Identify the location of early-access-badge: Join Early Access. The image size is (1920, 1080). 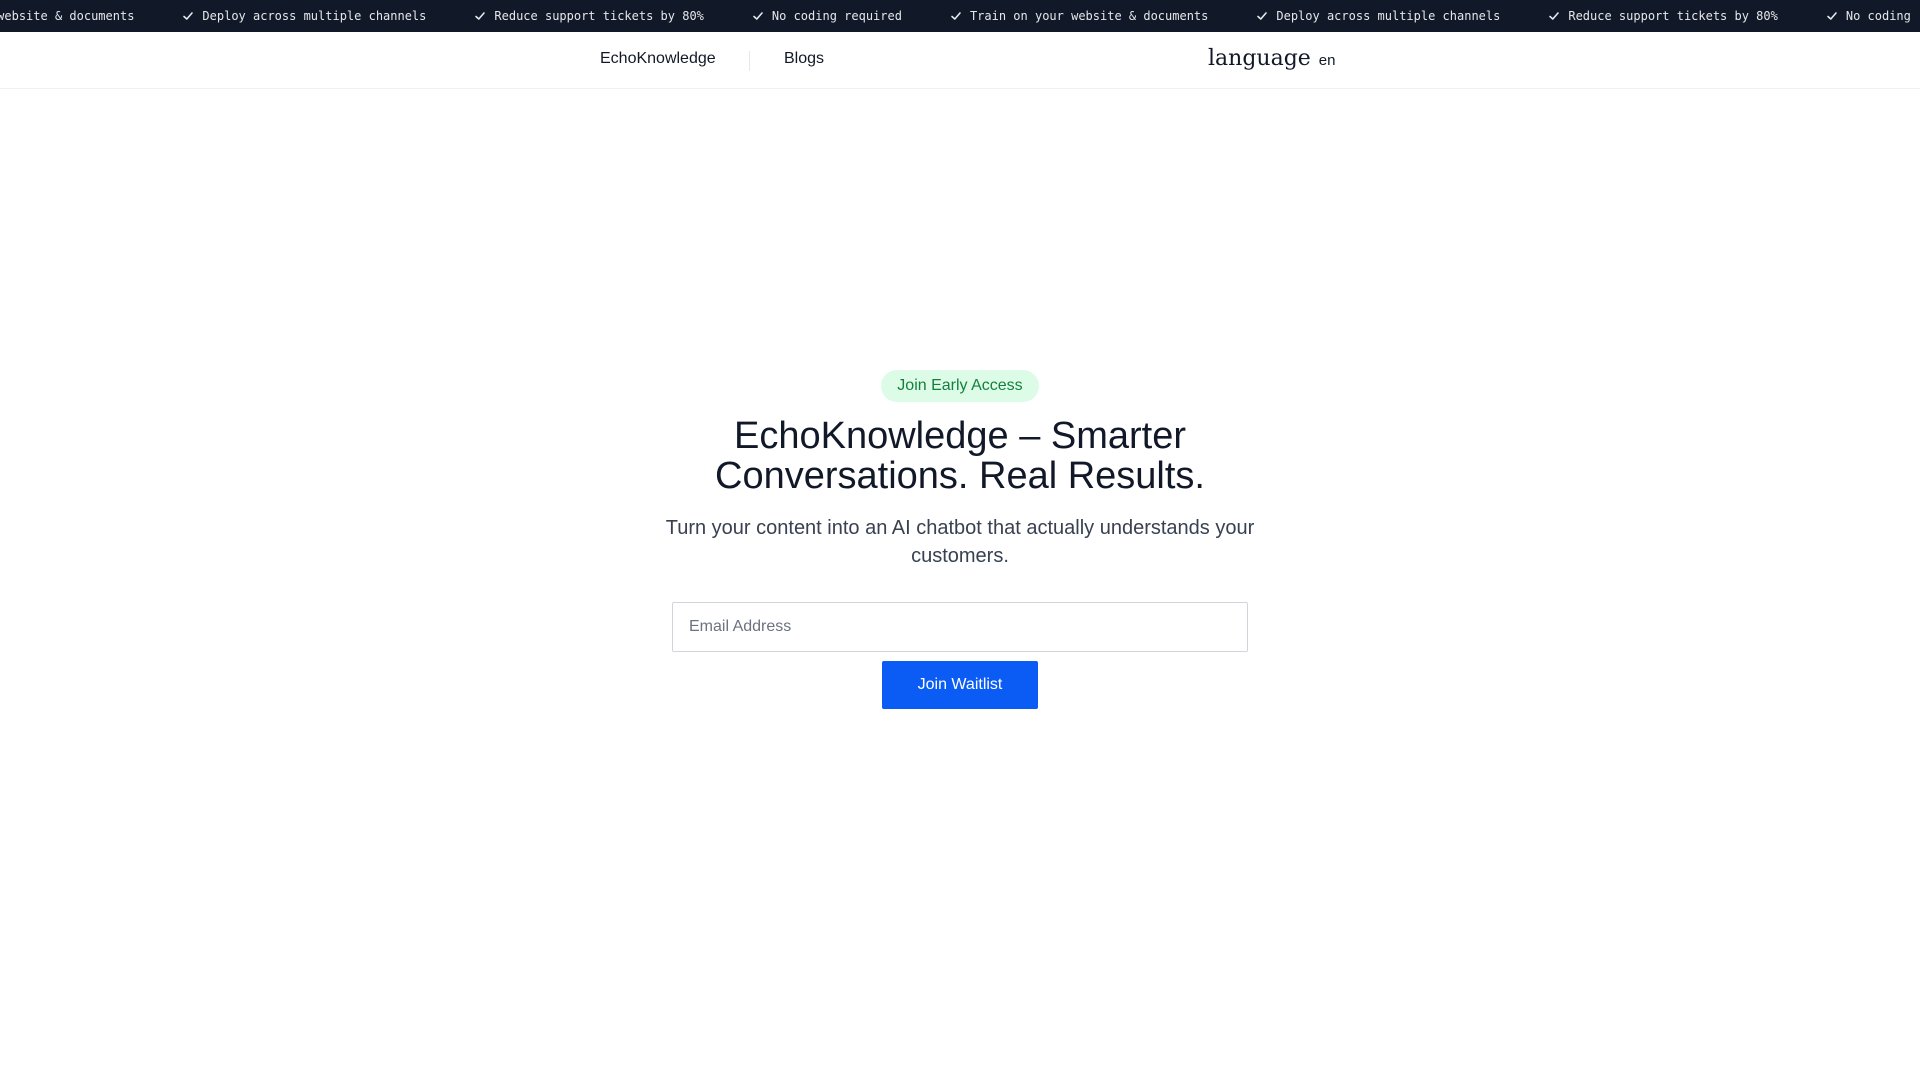
(960, 386).